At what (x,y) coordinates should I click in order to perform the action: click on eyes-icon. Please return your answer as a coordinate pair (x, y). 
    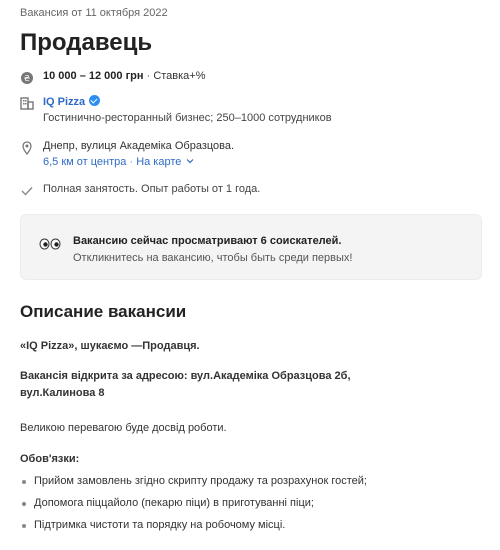
    Looking at the image, I should click on (50, 246).